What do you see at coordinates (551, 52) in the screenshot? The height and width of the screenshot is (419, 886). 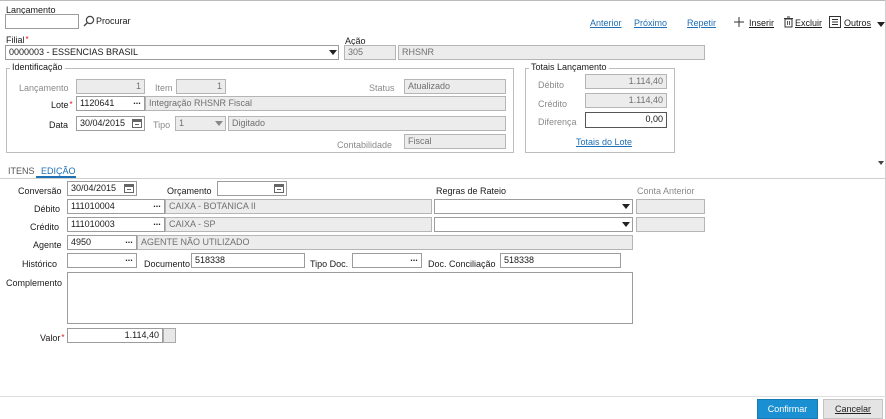 I see `acao-name-field: RHSNR` at bounding box center [551, 52].